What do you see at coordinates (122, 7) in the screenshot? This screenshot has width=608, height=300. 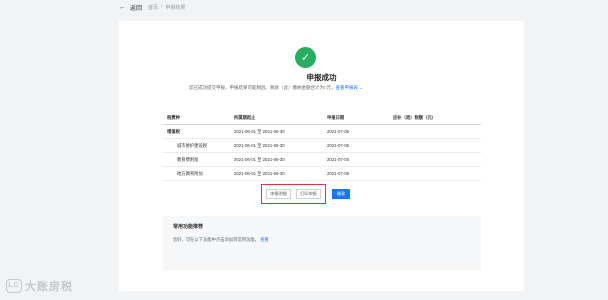 I see `back-arrow-icon: ←` at bounding box center [122, 7].